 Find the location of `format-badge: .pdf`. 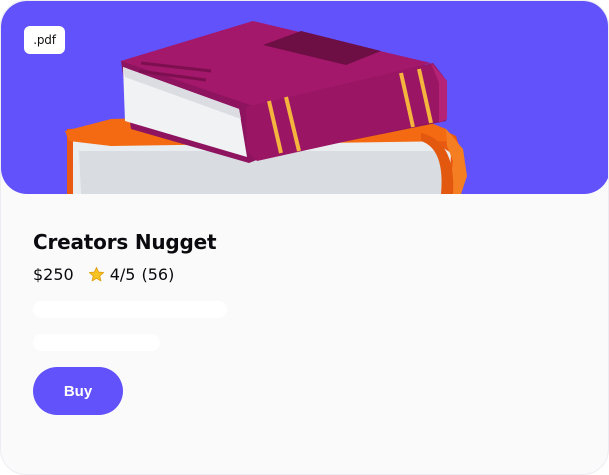

format-badge: .pdf is located at coordinates (44, 40).